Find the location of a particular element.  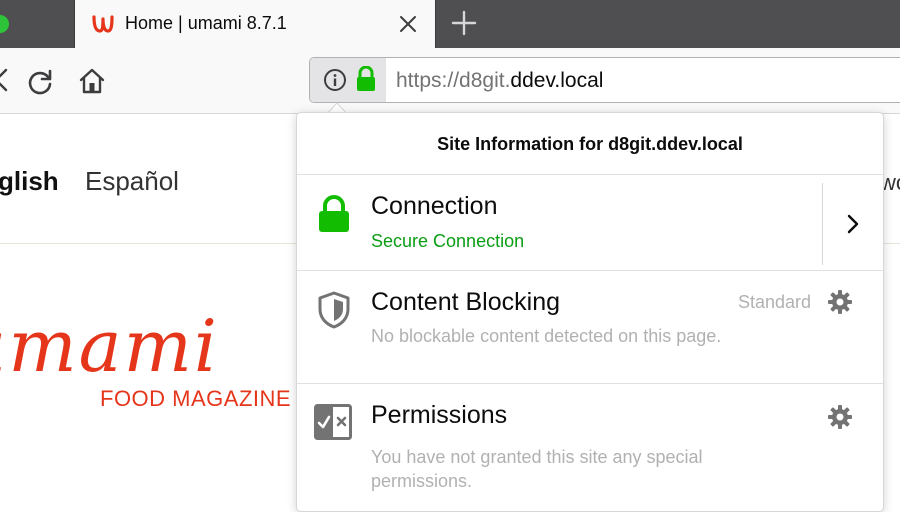

shield-icon is located at coordinates (334, 310).